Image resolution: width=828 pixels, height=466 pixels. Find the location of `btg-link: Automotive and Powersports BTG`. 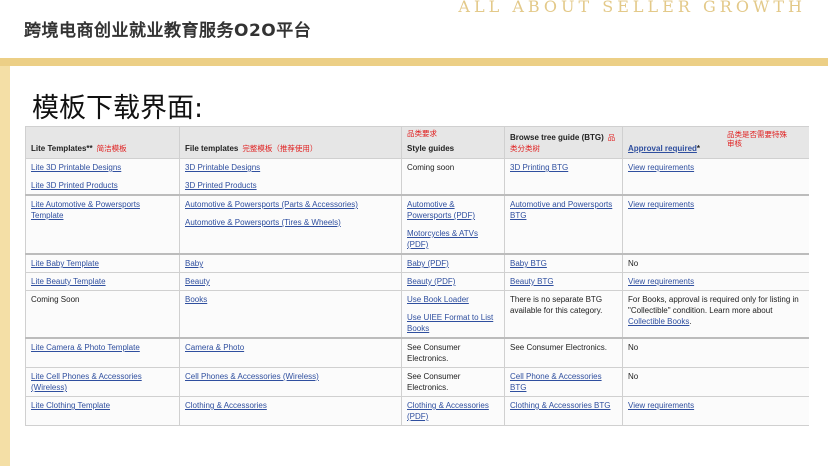

btg-link: Automotive and Powersports BTG is located at coordinates (563, 210).